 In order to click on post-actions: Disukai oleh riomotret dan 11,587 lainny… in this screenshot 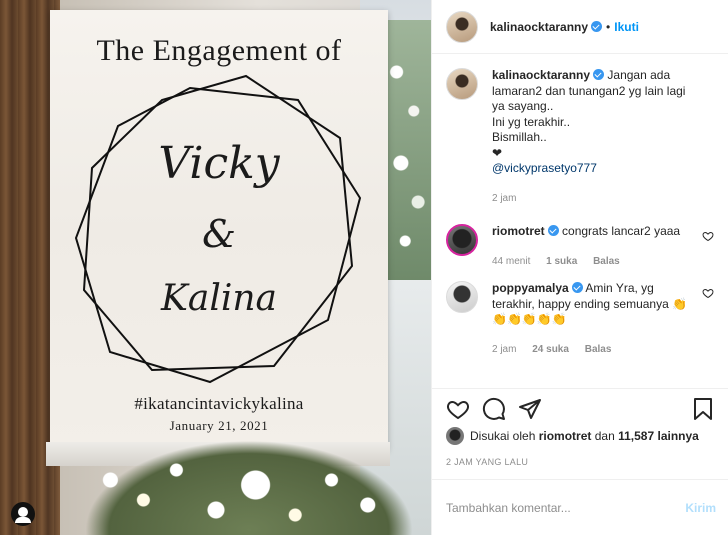, I will do `click(580, 433)`.